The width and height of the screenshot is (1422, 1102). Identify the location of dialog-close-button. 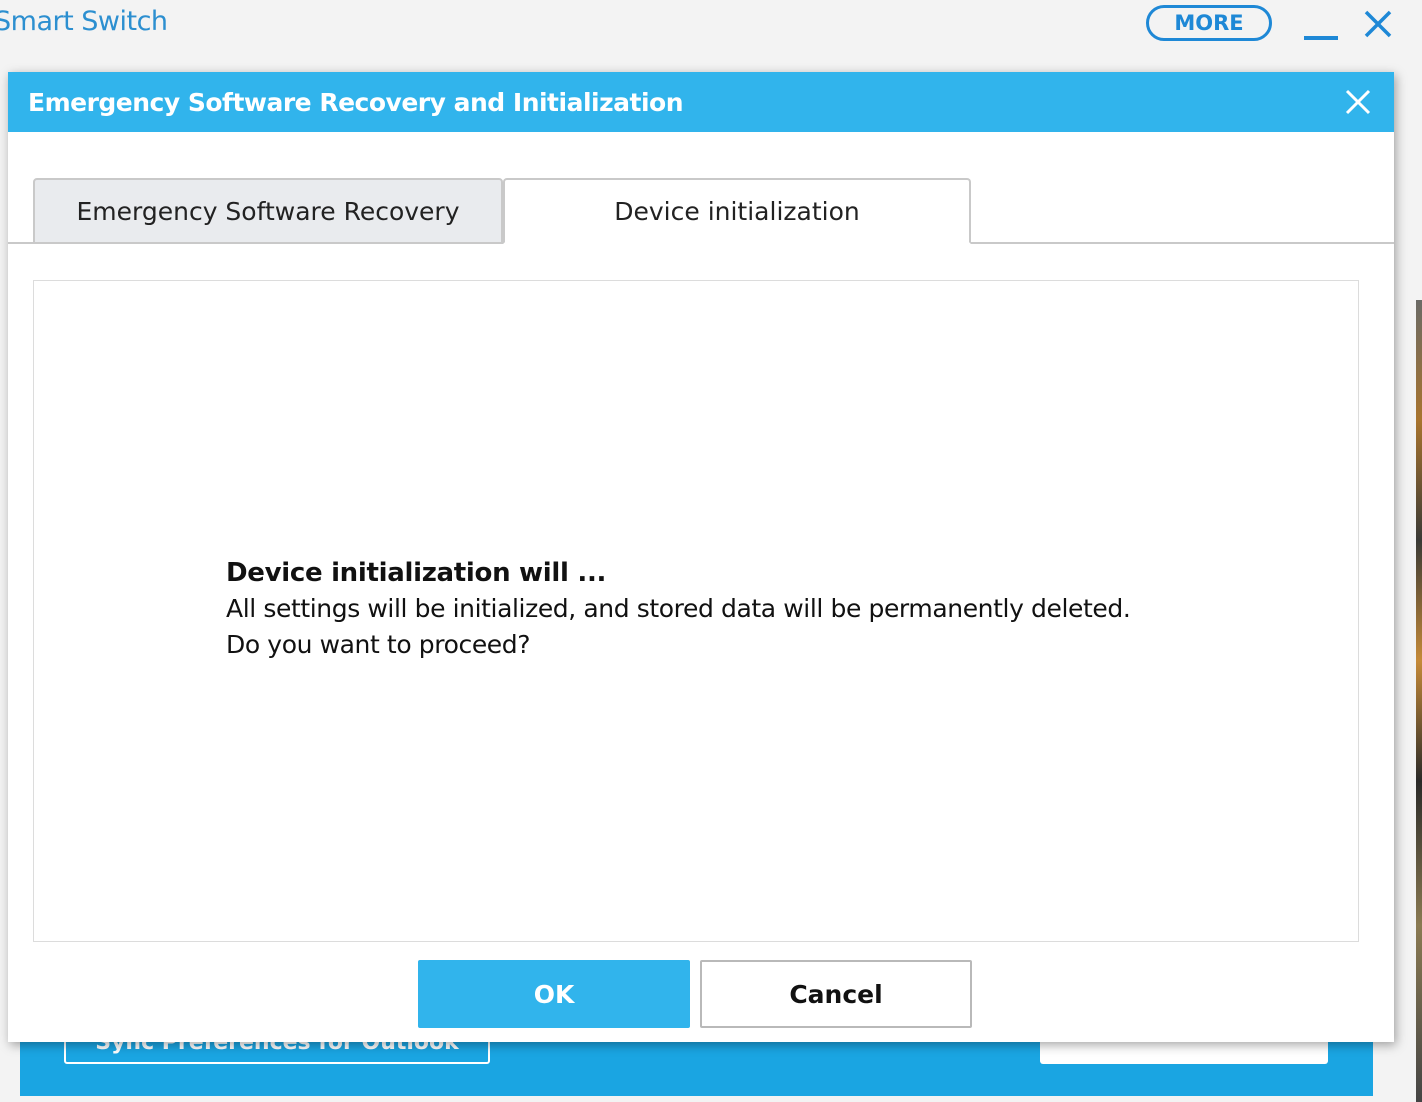
(1358, 102).